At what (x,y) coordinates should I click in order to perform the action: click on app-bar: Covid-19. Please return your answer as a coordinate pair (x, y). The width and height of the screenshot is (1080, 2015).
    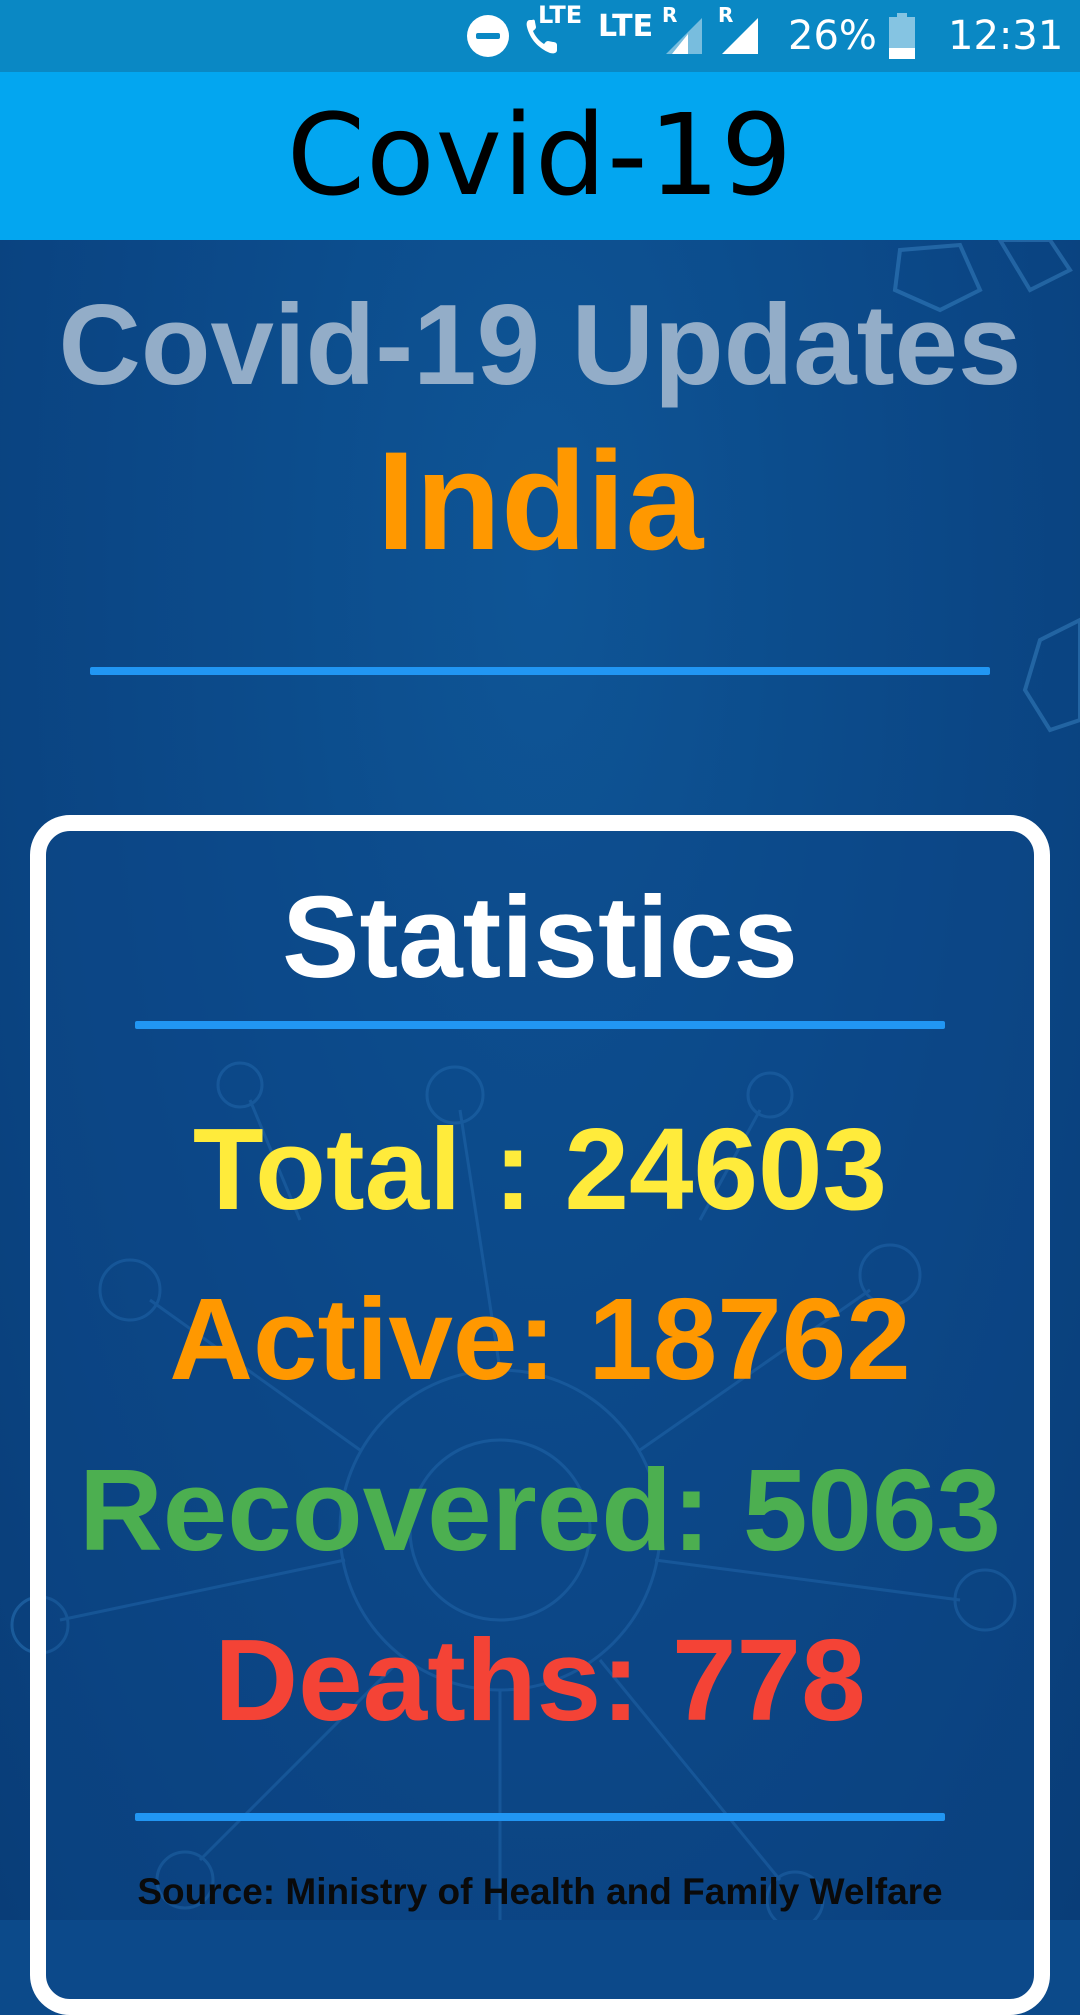
    Looking at the image, I should click on (540, 156).